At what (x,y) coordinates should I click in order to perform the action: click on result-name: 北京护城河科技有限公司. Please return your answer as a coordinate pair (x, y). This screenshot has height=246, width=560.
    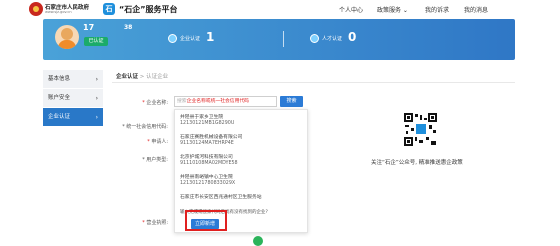
    Looking at the image, I should click on (206, 157).